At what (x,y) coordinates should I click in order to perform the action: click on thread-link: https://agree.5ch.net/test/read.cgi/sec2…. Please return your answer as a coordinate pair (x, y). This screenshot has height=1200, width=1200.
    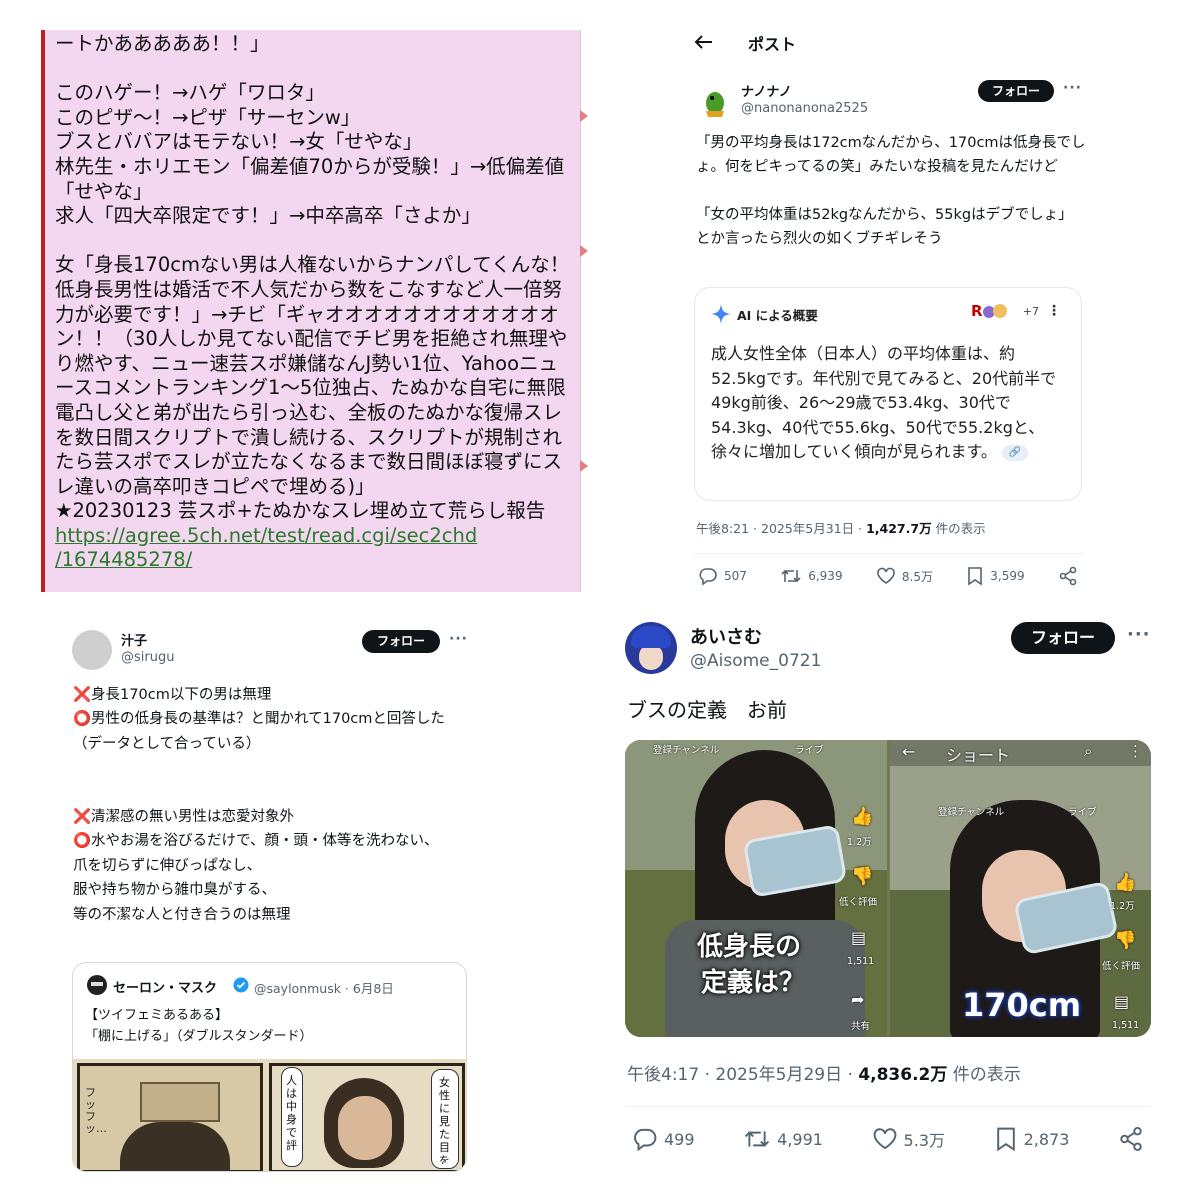
    Looking at the image, I should click on (266, 548).